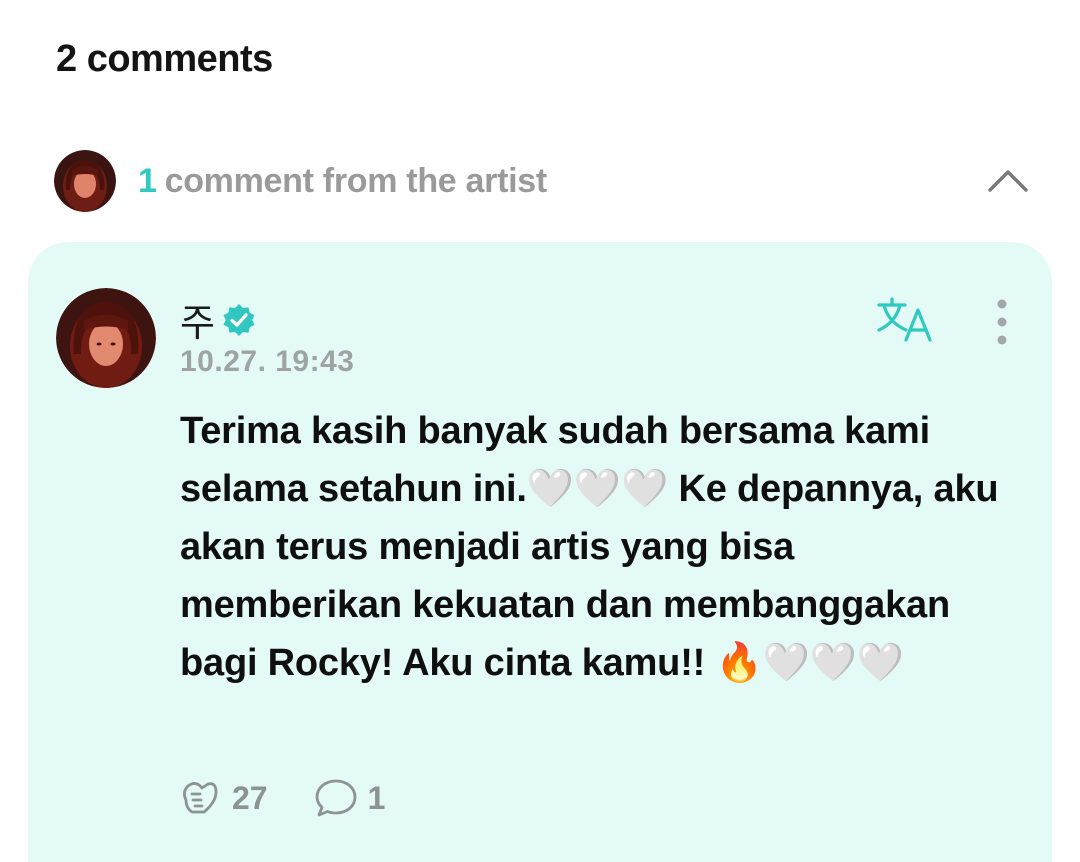 This screenshot has height=862, width=1080. What do you see at coordinates (164, 59) in the screenshot?
I see `comments-count-title: 2 comments` at bounding box center [164, 59].